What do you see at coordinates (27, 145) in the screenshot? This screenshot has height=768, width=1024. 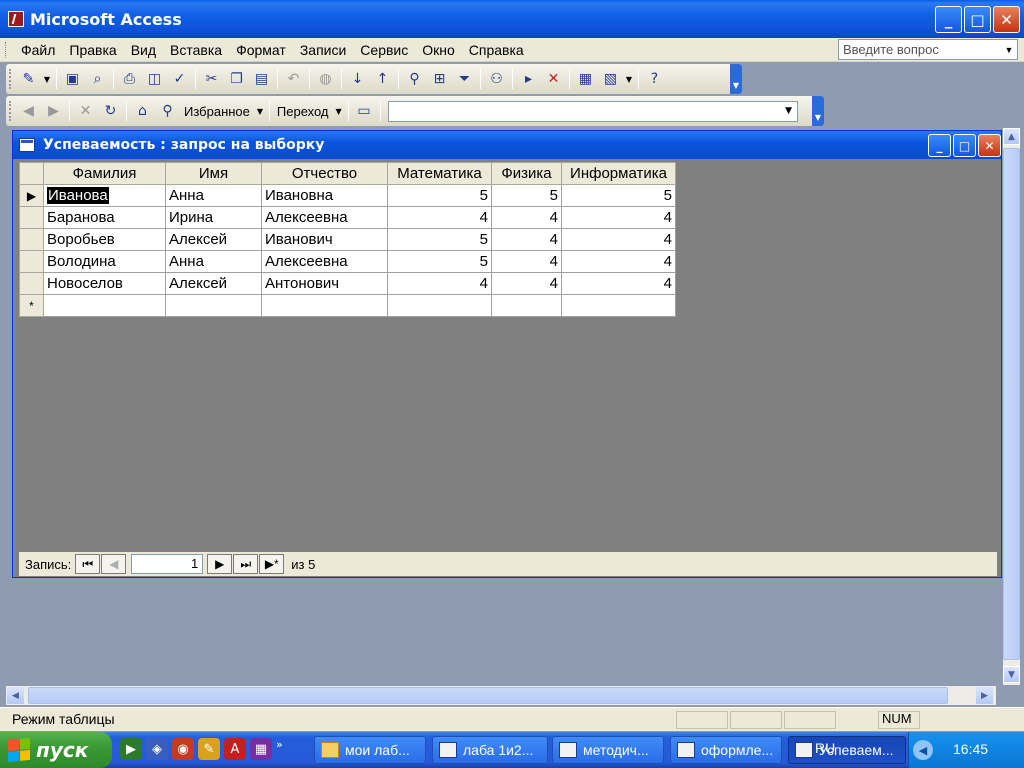 I see `query-icon` at bounding box center [27, 145].